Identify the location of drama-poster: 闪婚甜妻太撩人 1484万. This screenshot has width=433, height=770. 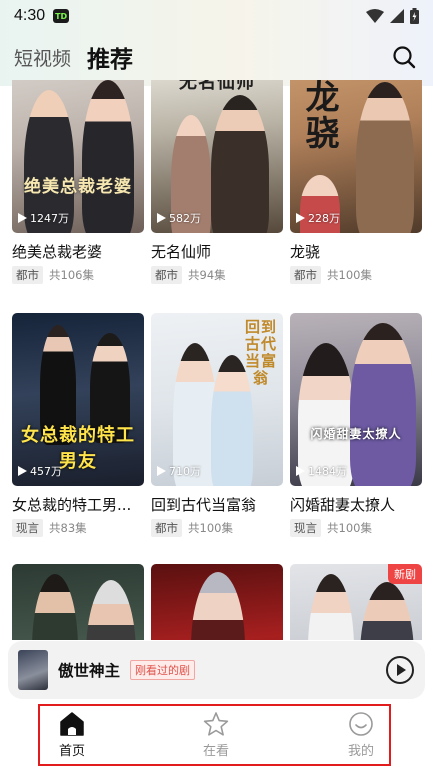
(356, 399).